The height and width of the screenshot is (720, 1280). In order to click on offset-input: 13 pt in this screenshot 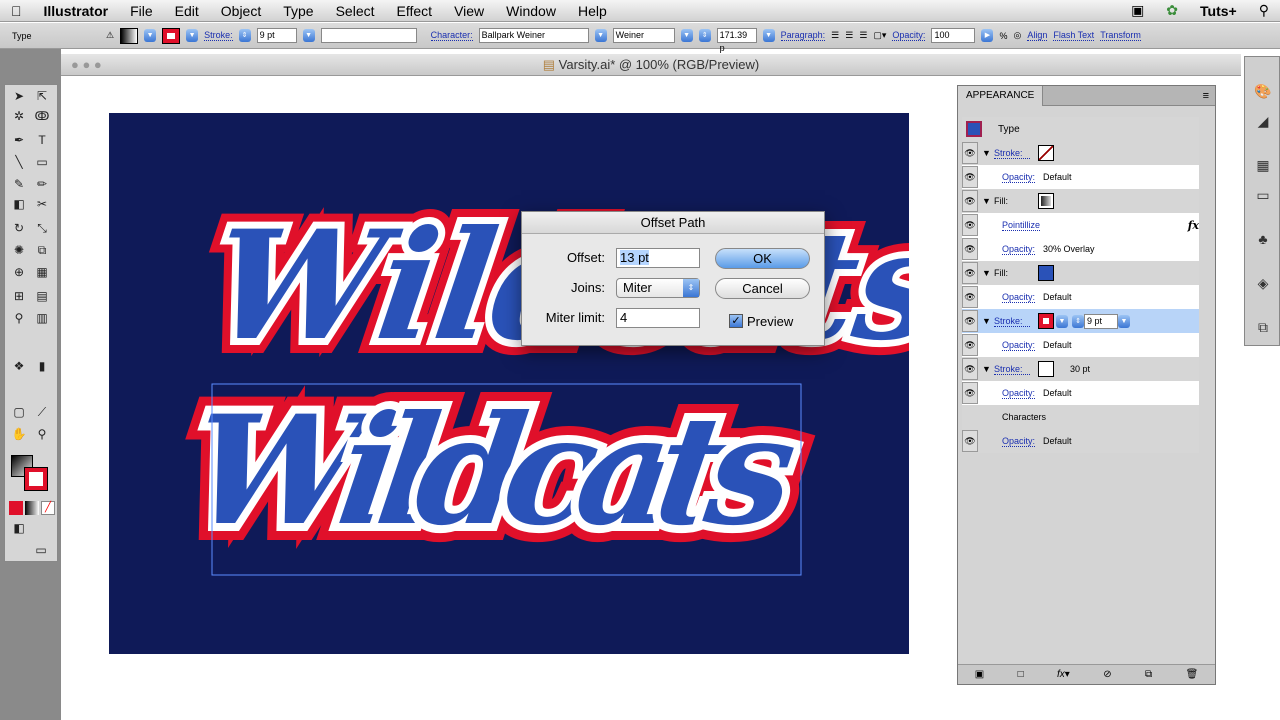, I will do `click(658, 258)`.